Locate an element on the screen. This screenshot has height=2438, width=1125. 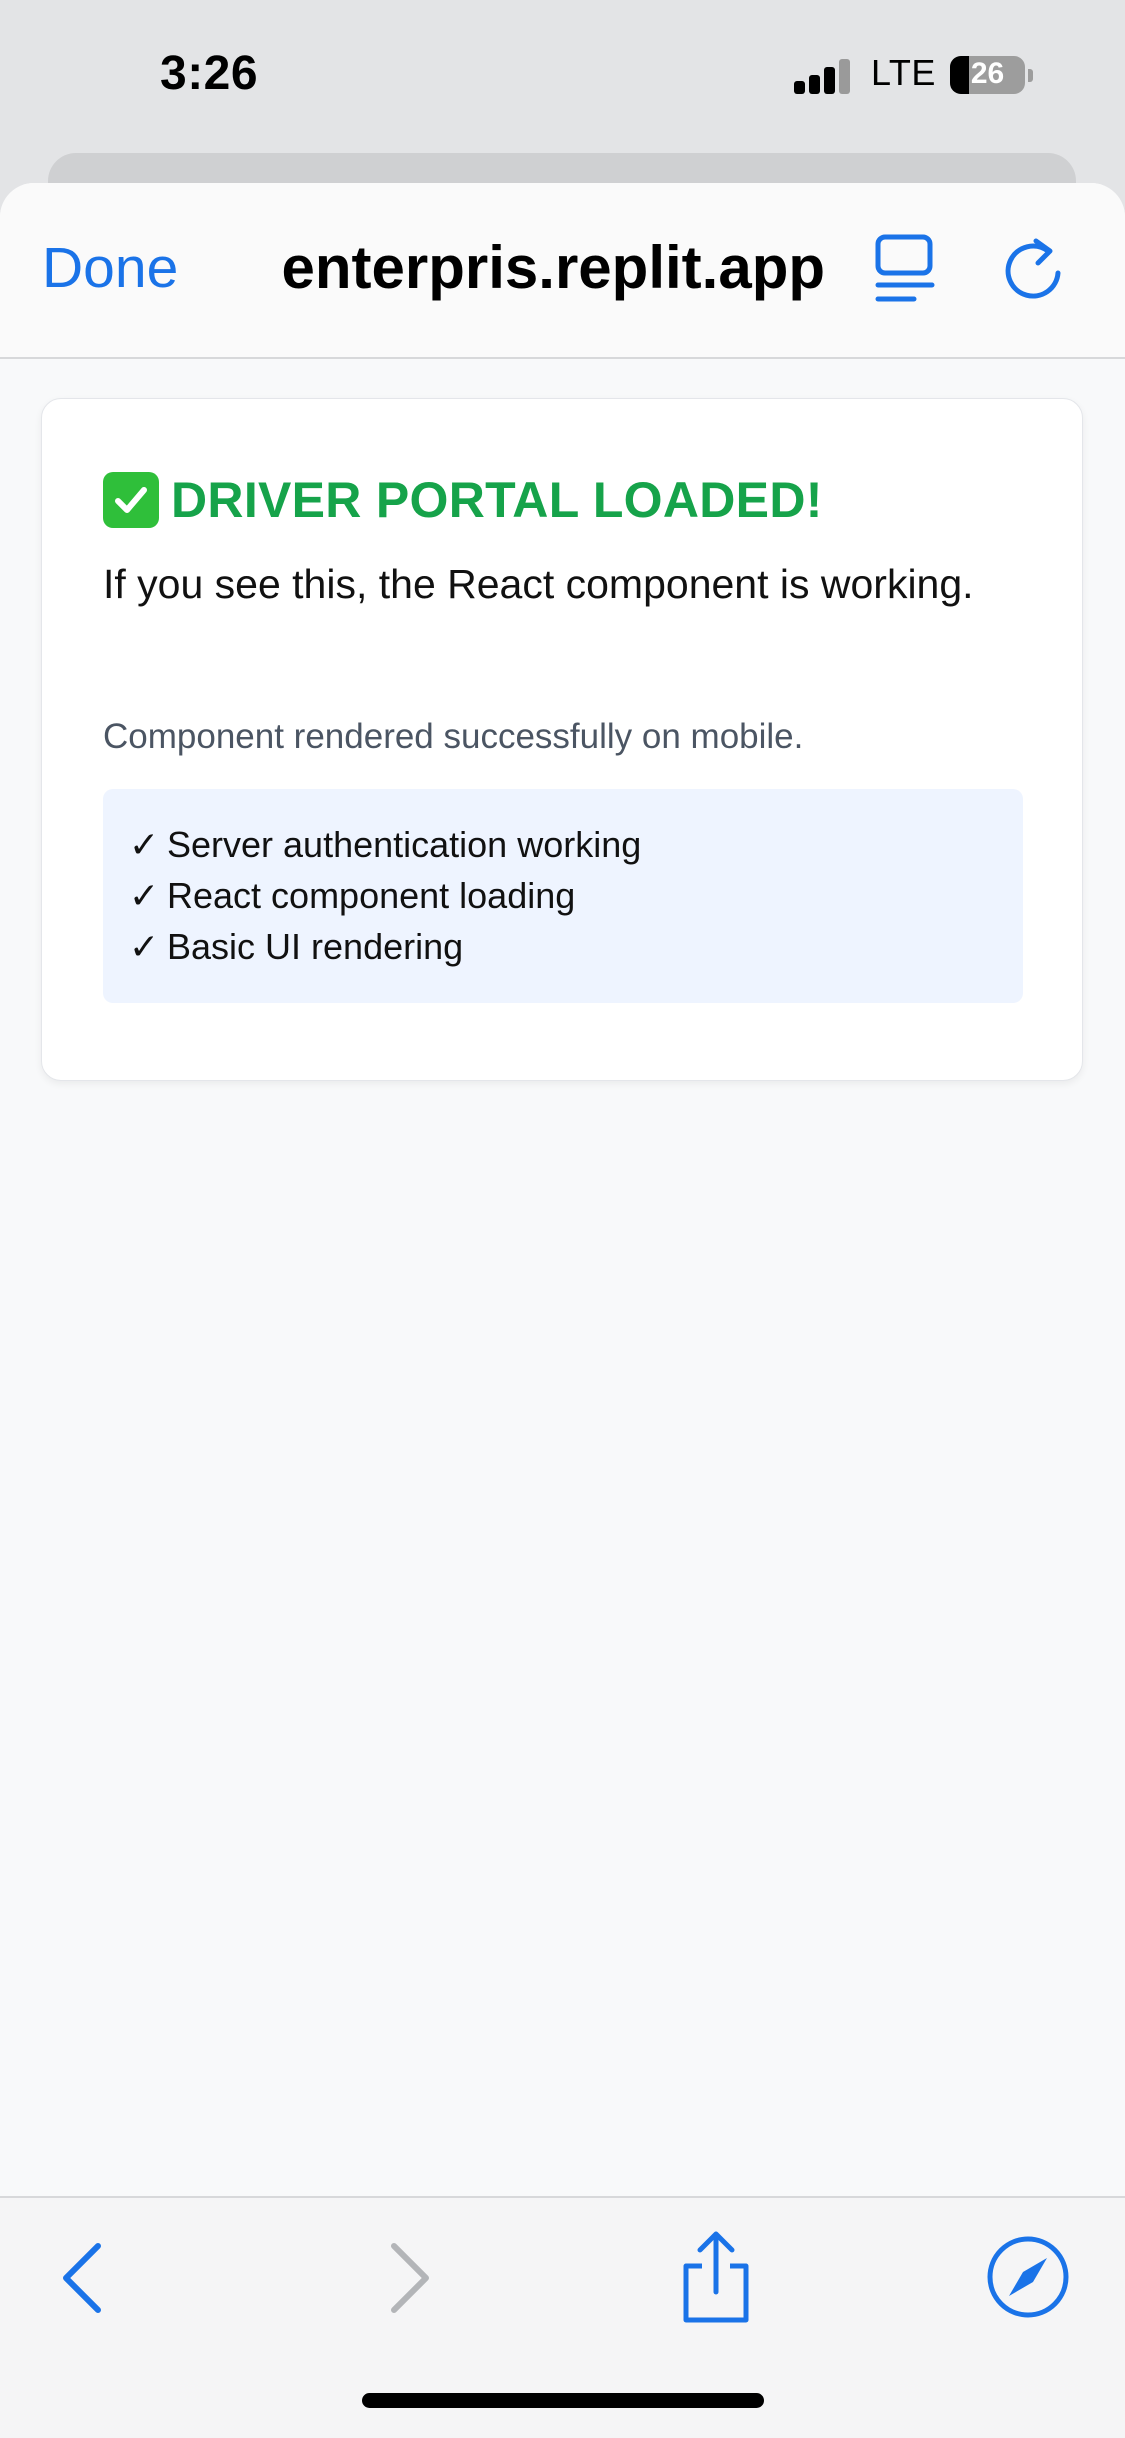
forward-chevron-icon is located at coordinates (408, 2278).